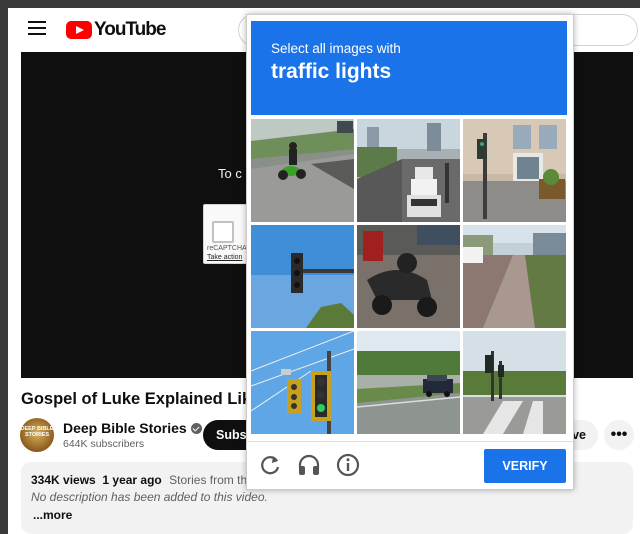 The height and width of the screenshot is (534, 640). I want to click on captcha-header: Select all images with traffic lights, so click(409, 68).